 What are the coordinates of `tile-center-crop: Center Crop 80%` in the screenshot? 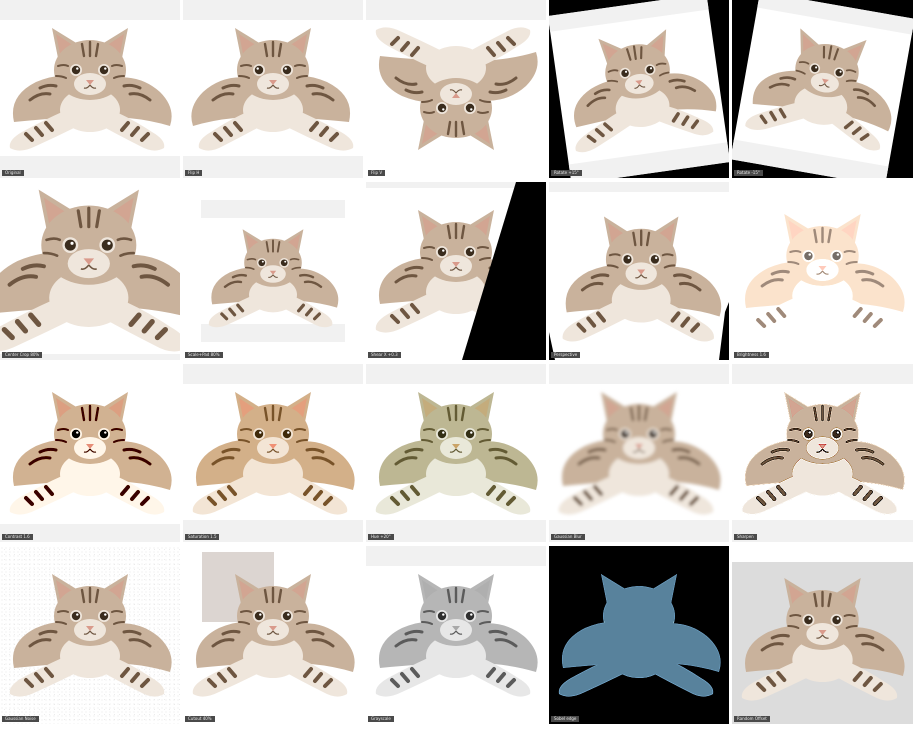 It's located at (90, 271).